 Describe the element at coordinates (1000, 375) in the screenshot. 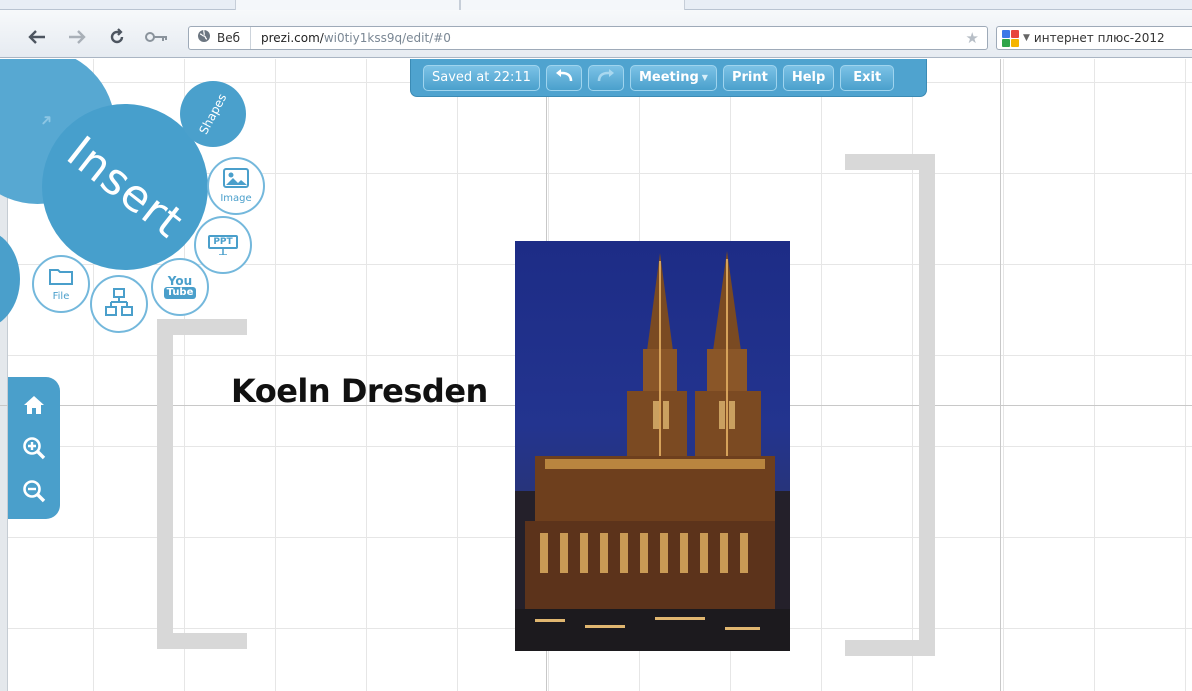

I see `canvas-axis-vertical` at that location.